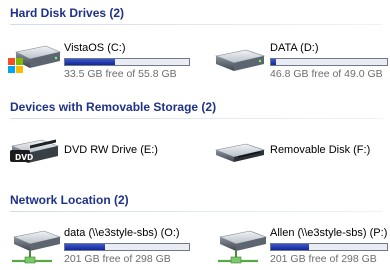 The height and width of the screenshot is (270, 390). I want to click on hard-drive-os-icon, so click(34, 59).